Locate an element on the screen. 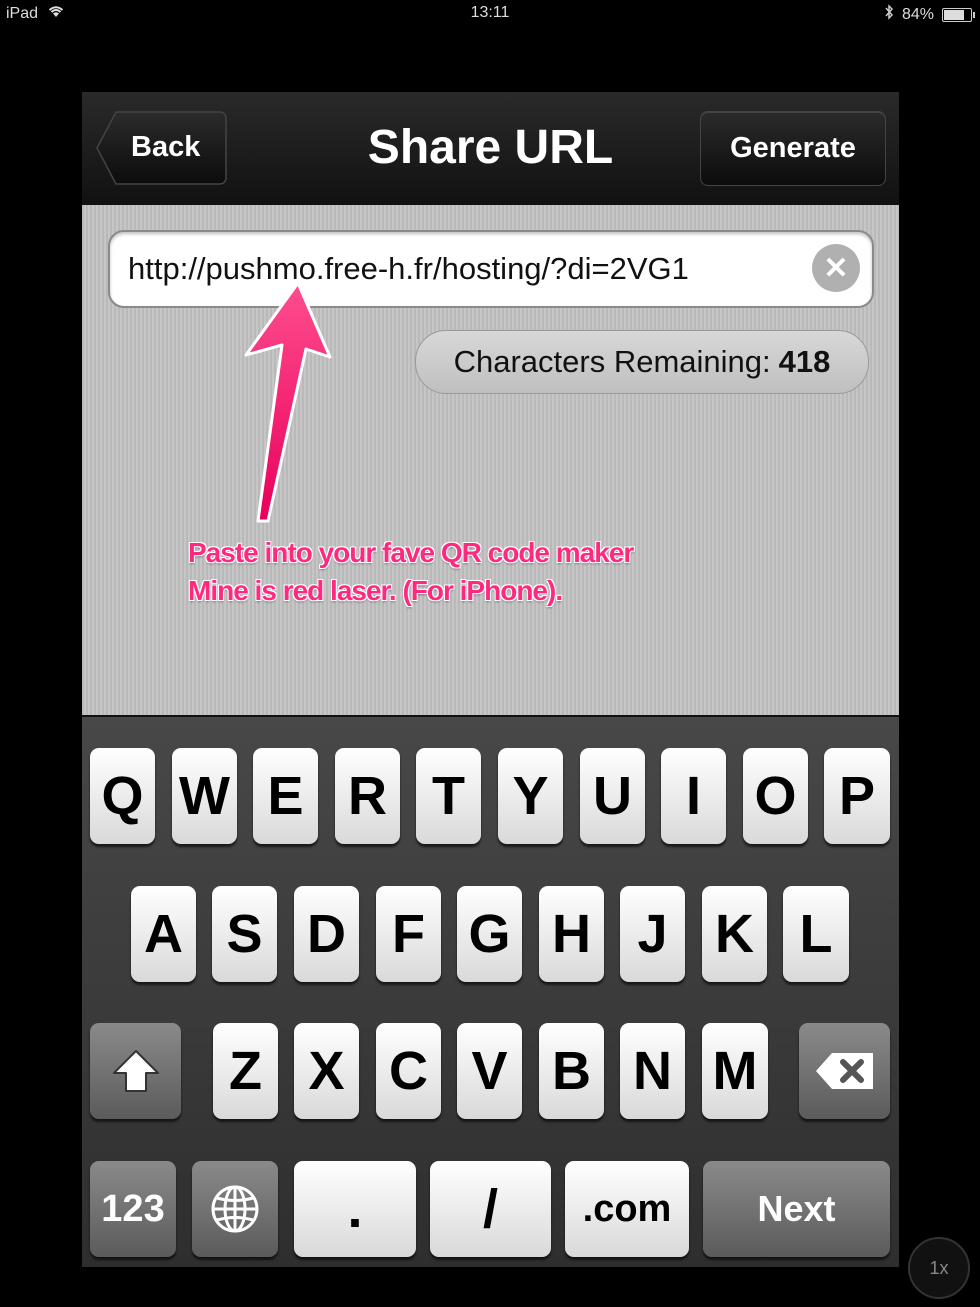  key: A is located at coordinates (163, 934).